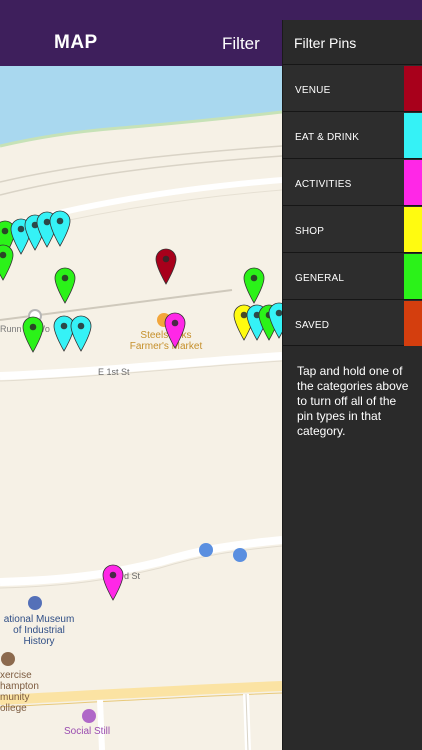 The image size is (422, 750). I want to click on street-label-3rd: d St, so click(132, 576).